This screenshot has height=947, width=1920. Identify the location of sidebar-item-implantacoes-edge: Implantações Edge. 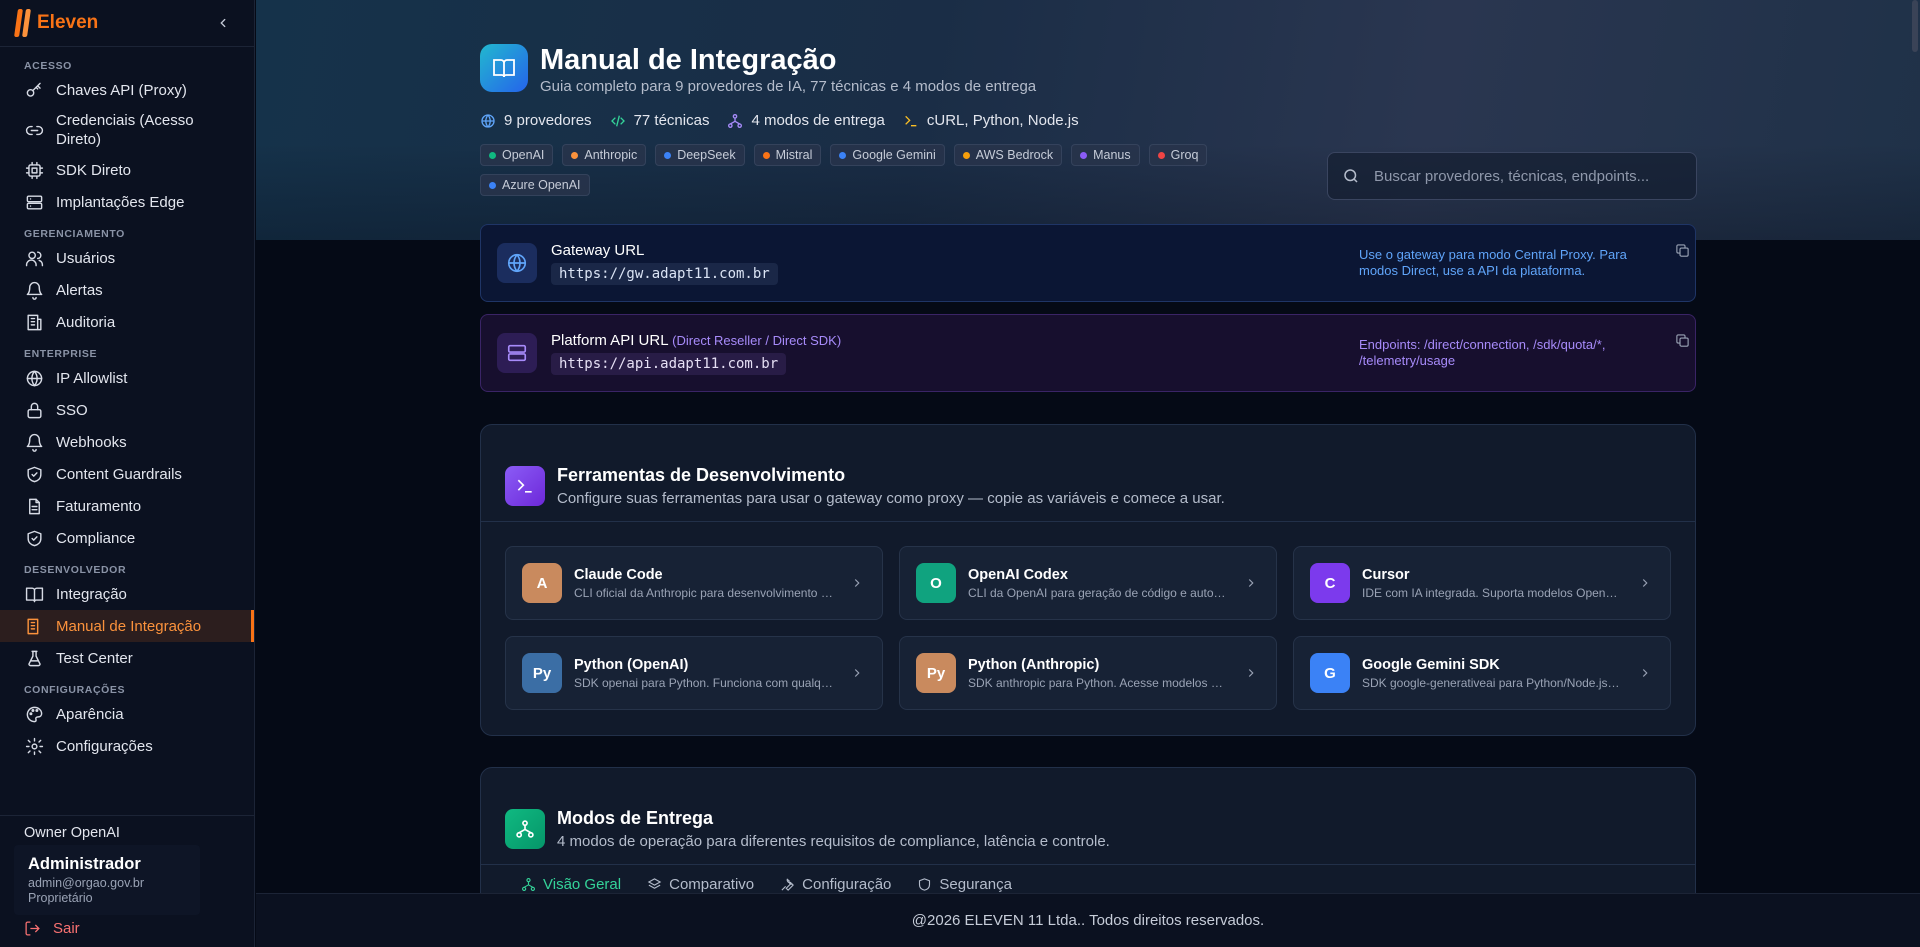
(127, 202).